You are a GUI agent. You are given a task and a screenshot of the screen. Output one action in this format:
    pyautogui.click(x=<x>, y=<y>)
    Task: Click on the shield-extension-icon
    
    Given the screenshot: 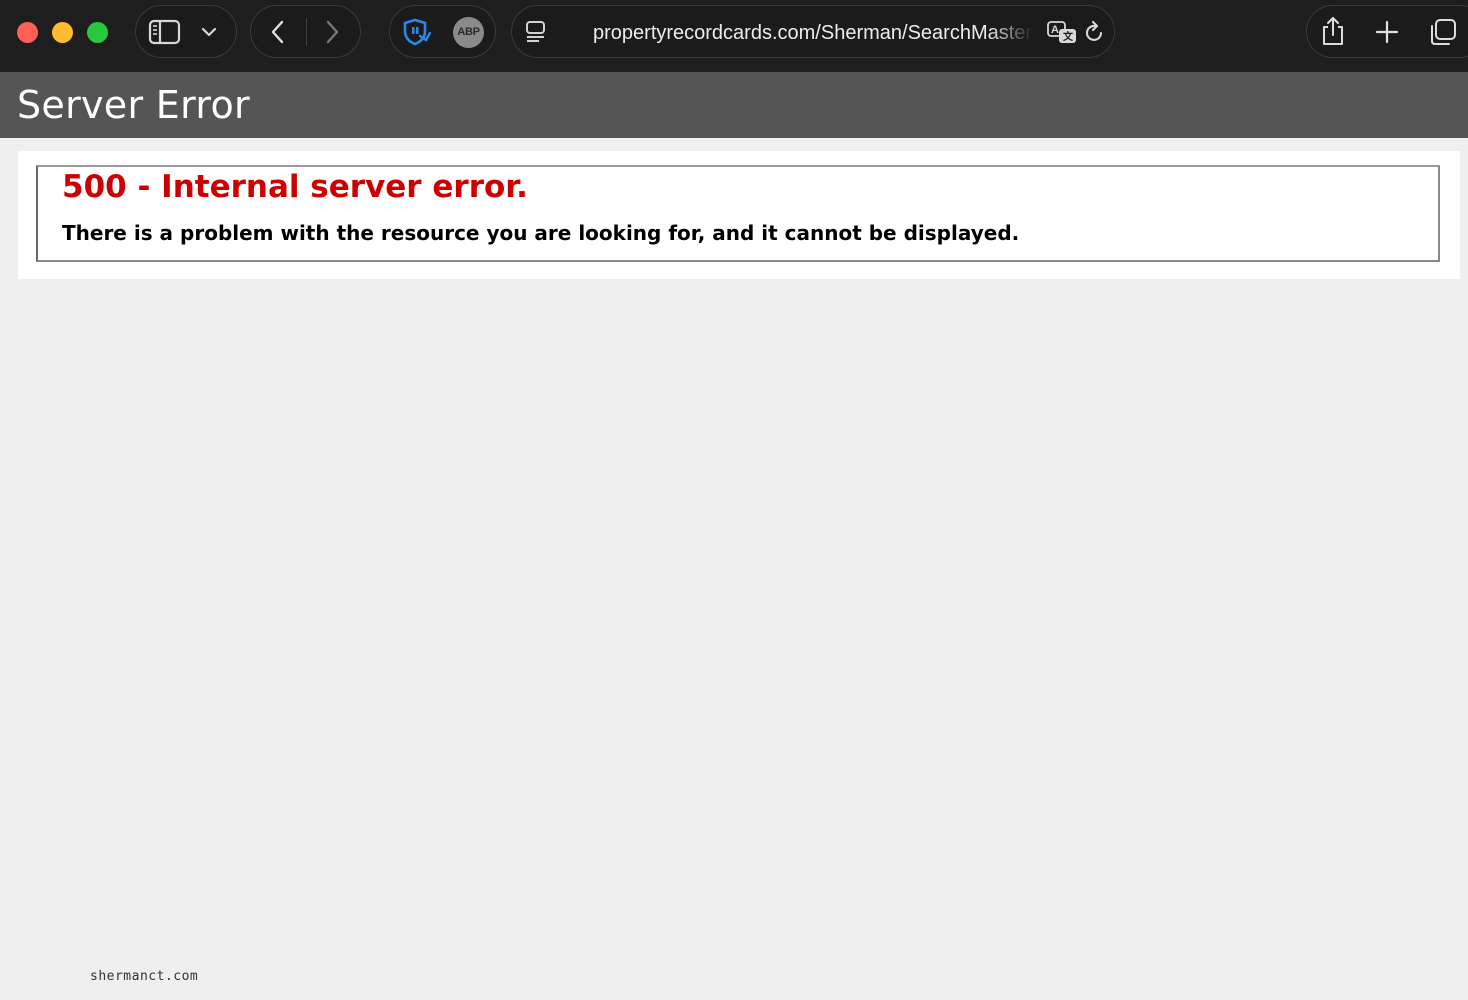 What is the action you would take?
    pyautogui.click(x=417, y=32)
    